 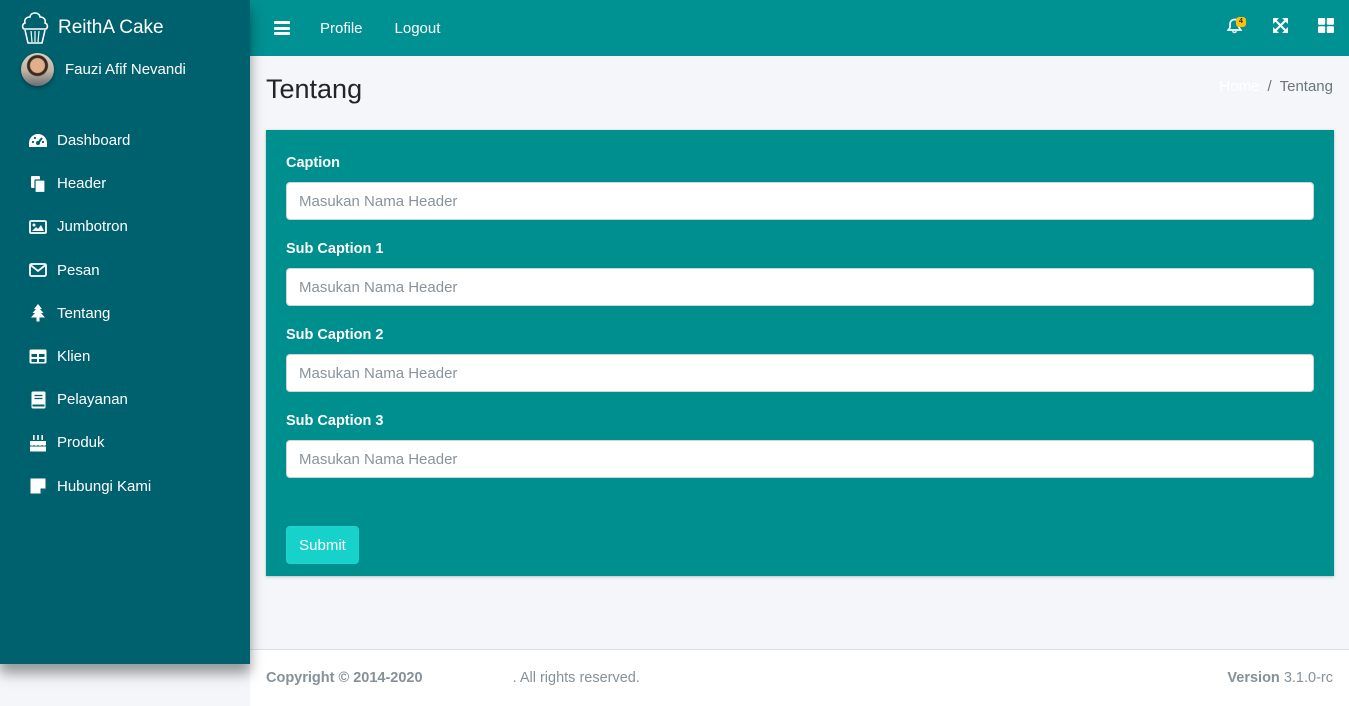 What do you see at coordinates (37, 69) in the screenshot?
I see `avatar` at bounding box center [37, 69].